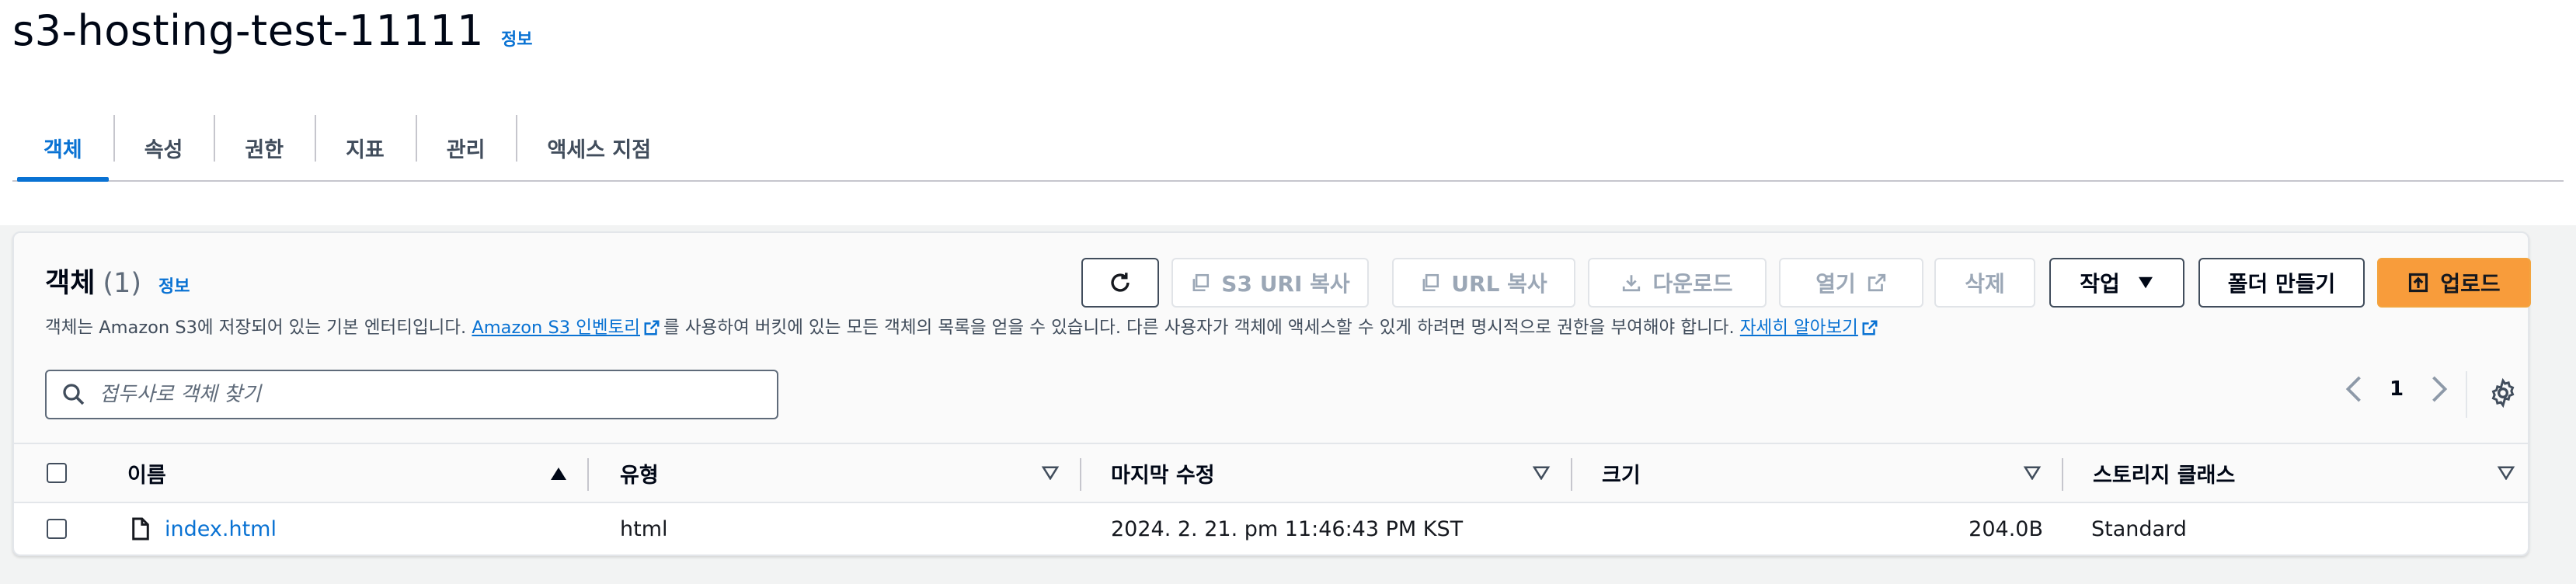 The width and height of the screenshot is (2576, 584). Describe the element at coordinates (1621, 473) in the screenshot. I see `column-header-size: 크기` at that location.